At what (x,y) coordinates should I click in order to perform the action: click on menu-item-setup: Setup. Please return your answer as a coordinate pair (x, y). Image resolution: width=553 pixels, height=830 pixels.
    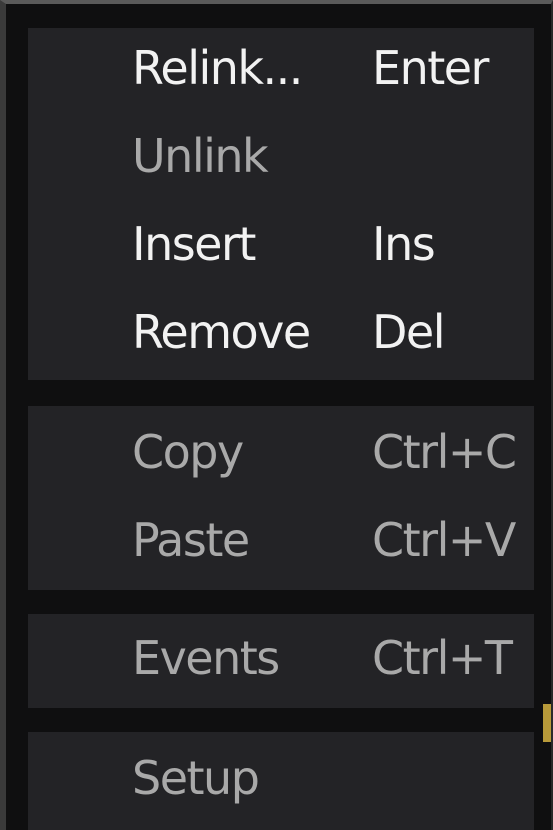
    Looking at the image, I should click on (281, 780).